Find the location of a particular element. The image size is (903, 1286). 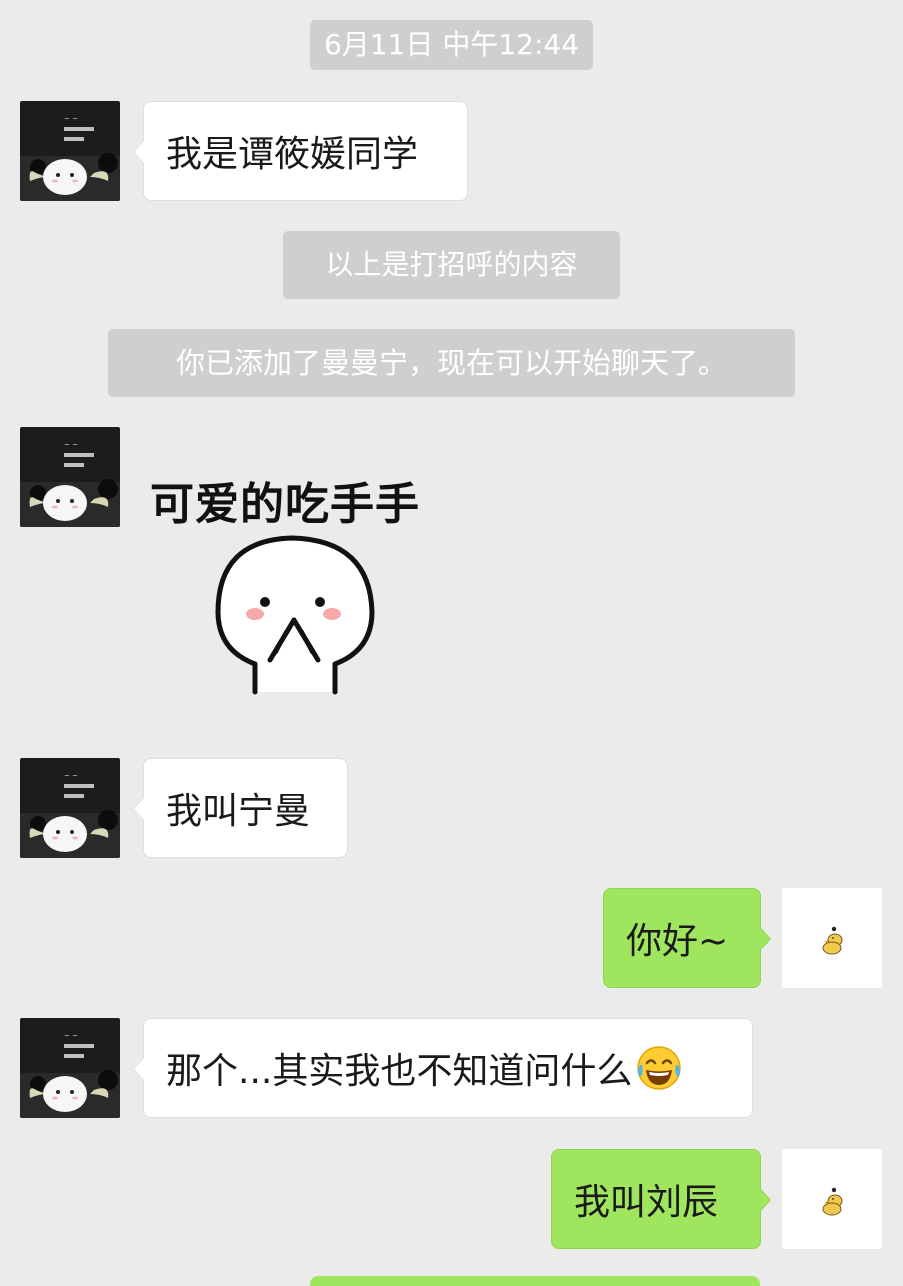

laughing-tears-emoji-icon is located at coordinates (659, 1068).